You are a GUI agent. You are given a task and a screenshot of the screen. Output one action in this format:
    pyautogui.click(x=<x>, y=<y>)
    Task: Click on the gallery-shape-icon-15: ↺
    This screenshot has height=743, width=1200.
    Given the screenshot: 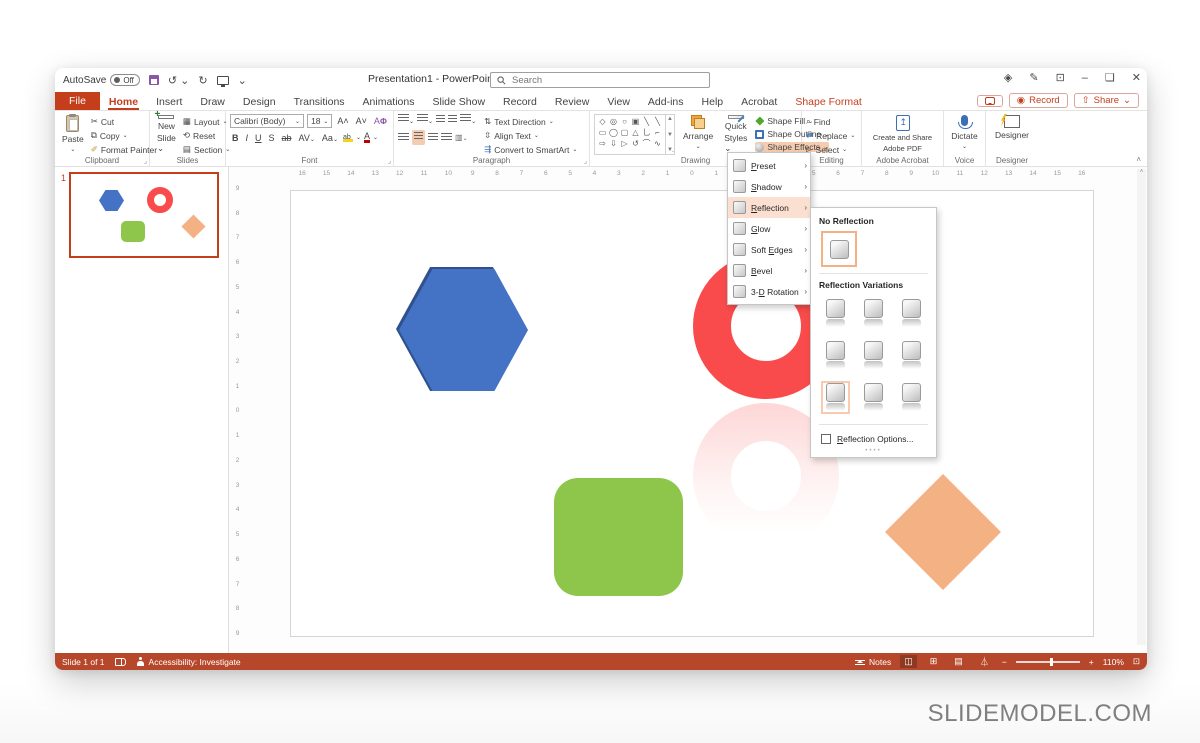 What is the action you would take?
    pyautogui.click(x=635, y=143)
    